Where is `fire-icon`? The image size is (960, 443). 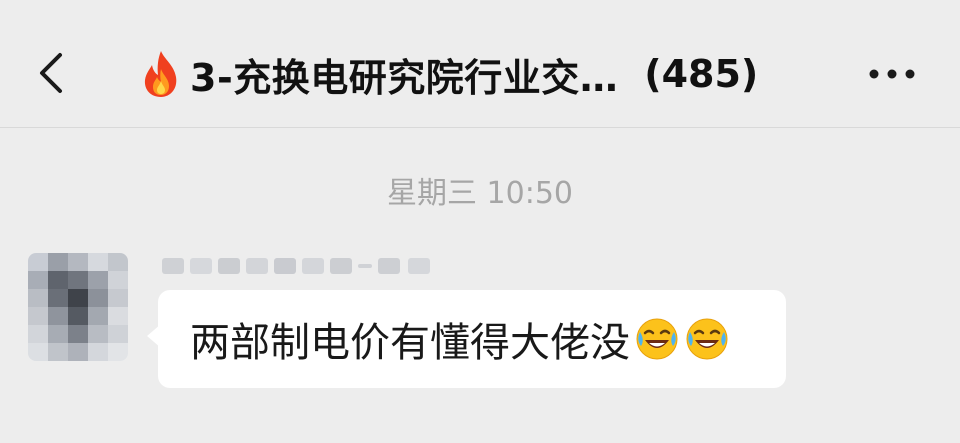 fire-icon is located at coordinates (160, 74).